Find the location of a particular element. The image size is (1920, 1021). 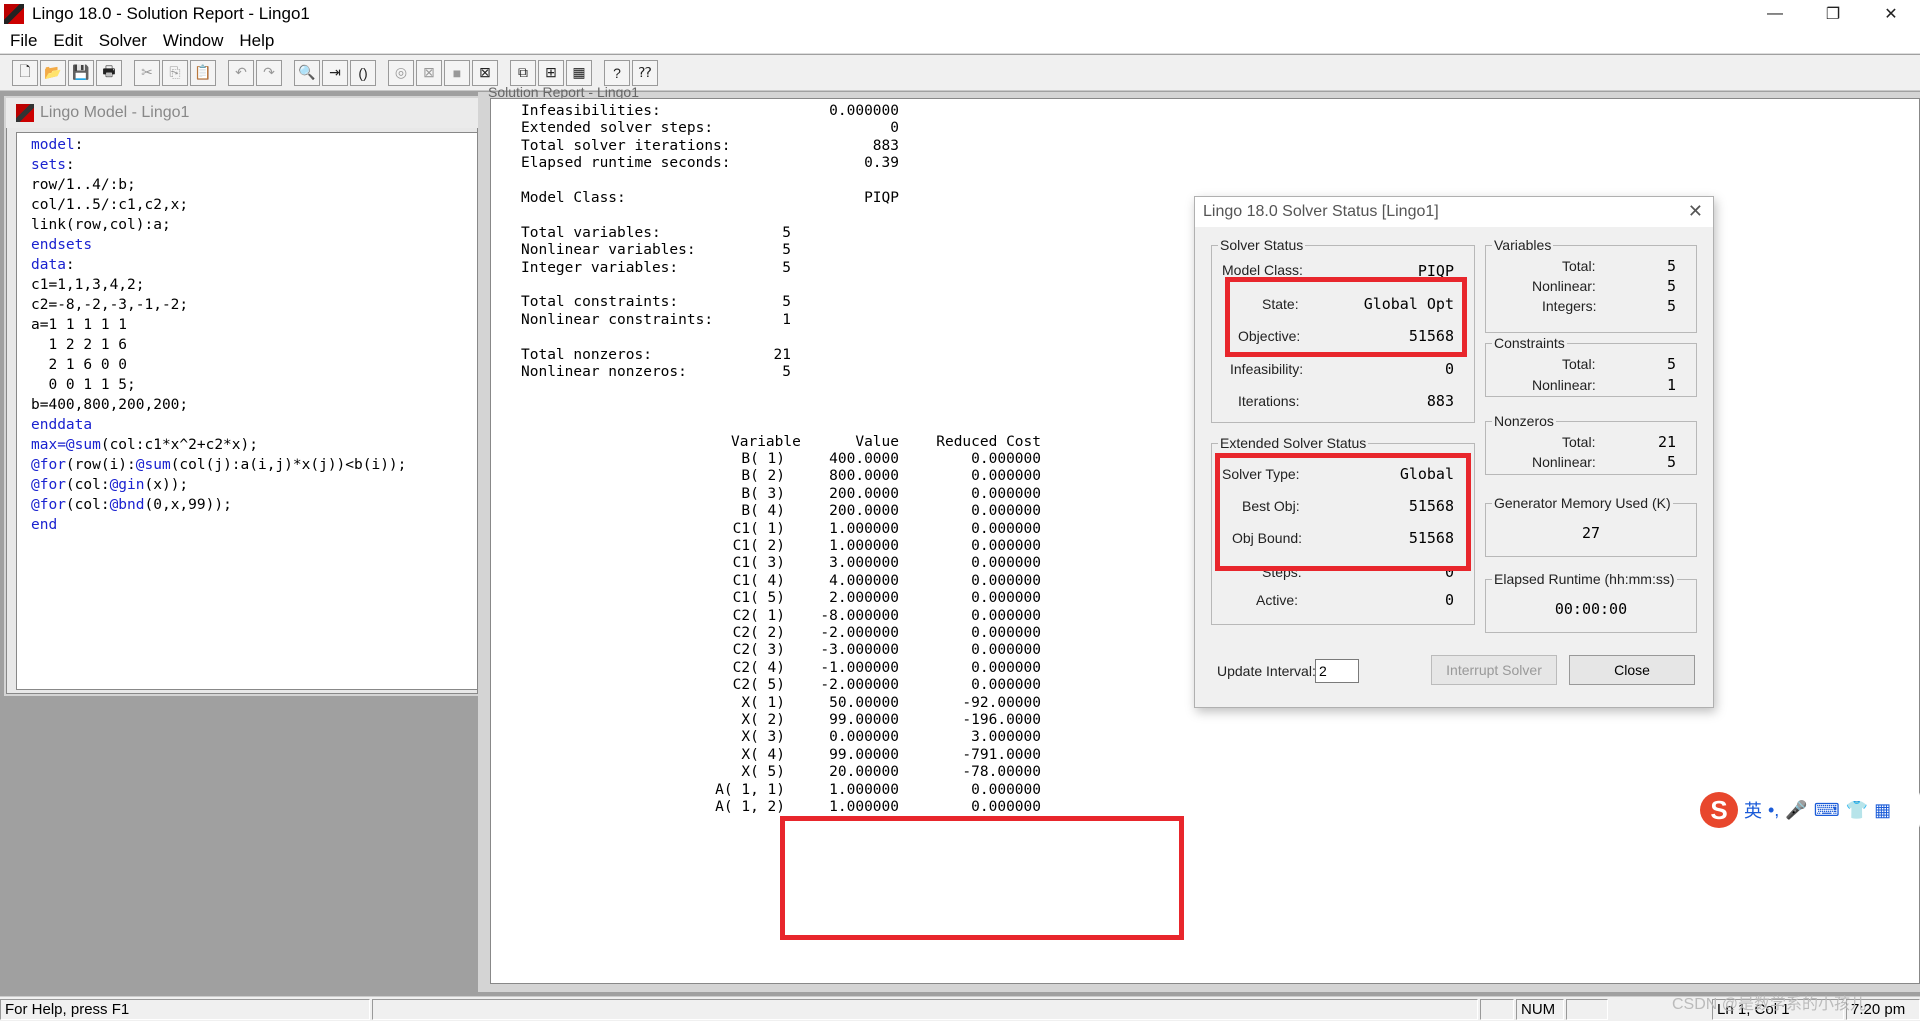

report-summary-value: 1 is located at coordinates (786, 319).